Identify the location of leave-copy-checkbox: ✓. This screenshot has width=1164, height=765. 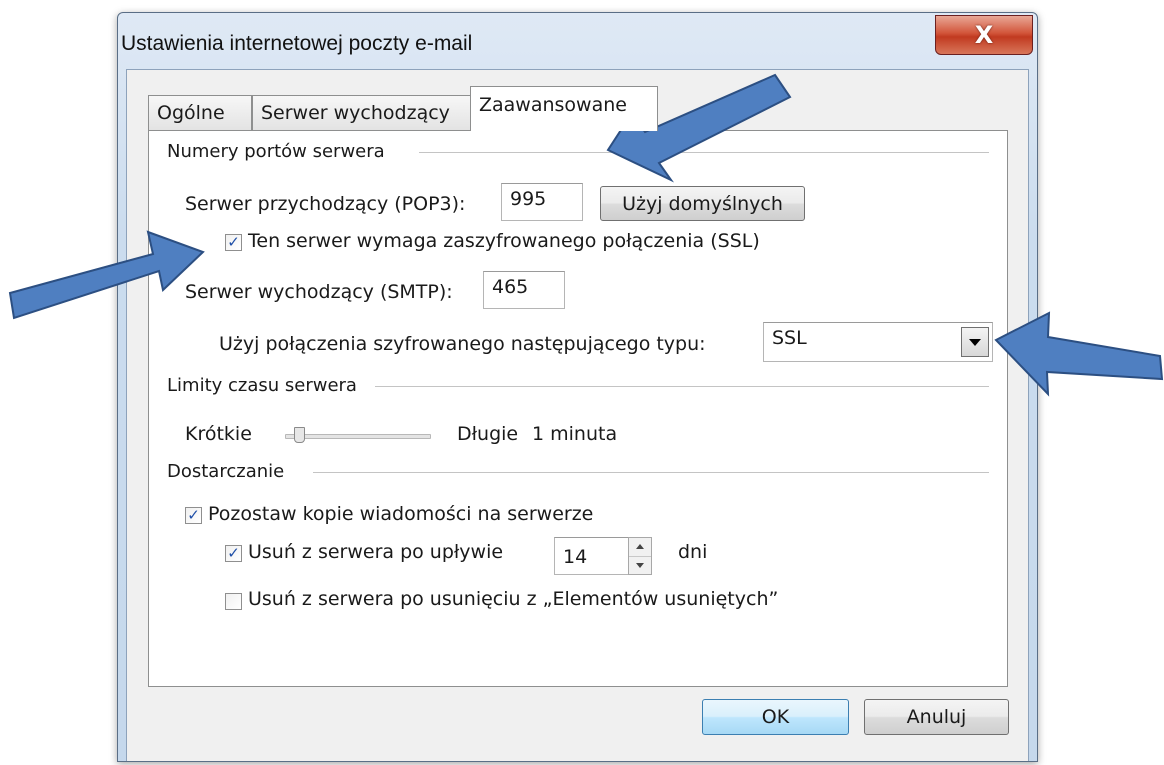
(193, 515).